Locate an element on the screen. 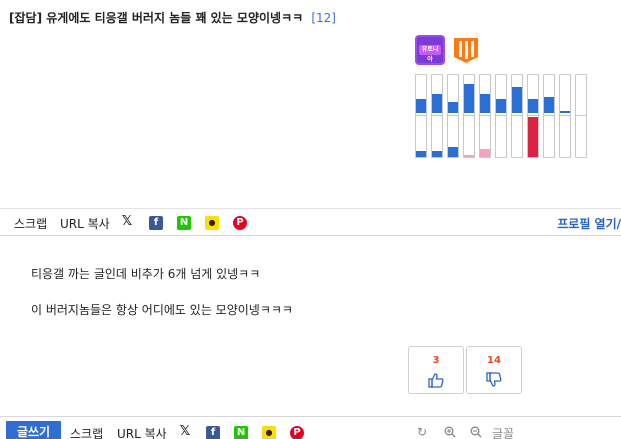 This screenshot has width=621, height=439. purple-badge-icon: 유토니아 is located at coordinates (430, 50).